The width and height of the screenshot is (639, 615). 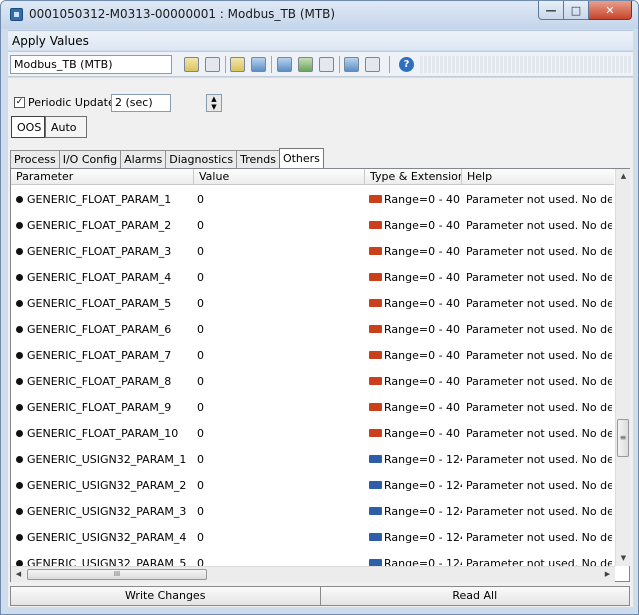 I want to click on grid-header: Parameter Value Type & Extensions Help, so click(x=312, y=177).